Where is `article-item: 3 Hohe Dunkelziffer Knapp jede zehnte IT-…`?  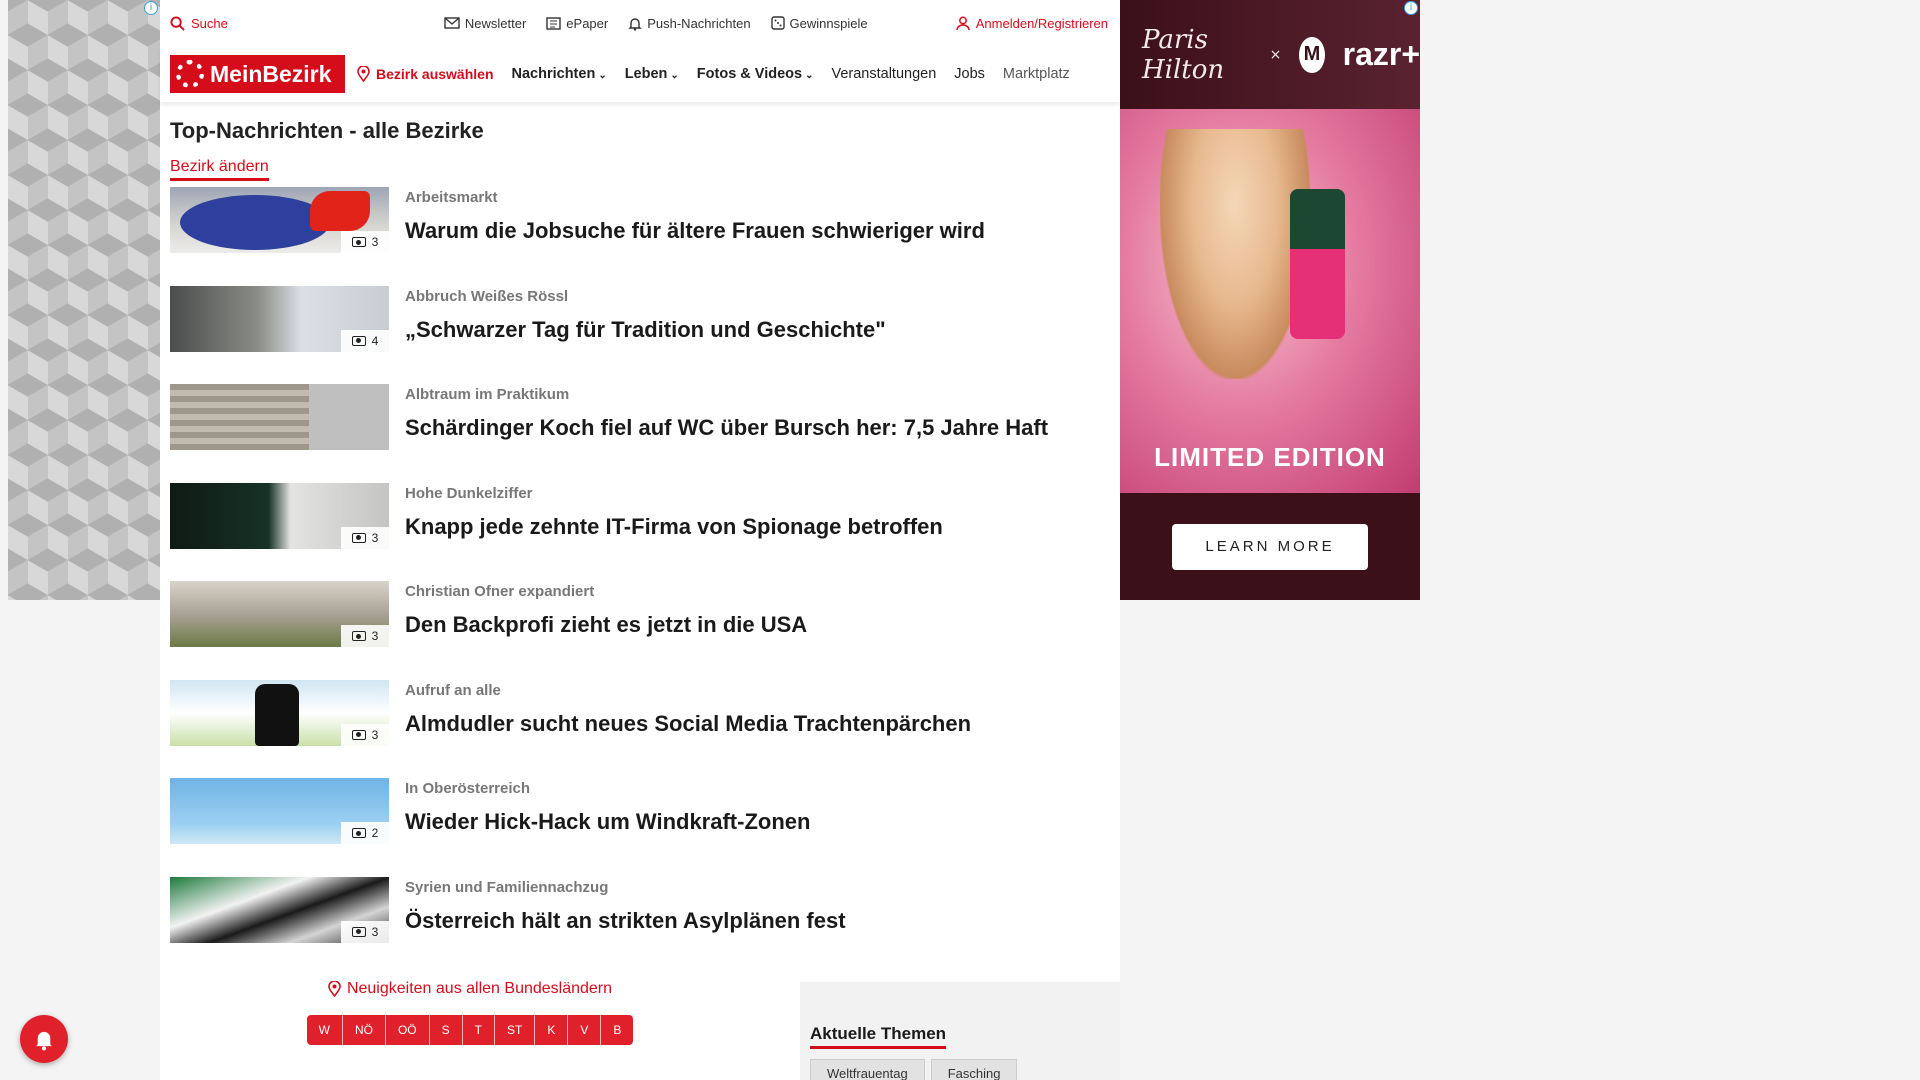 article-item: 3 Hohe Dunkelziffer Knapp jede zehnte IT-… is located at coordinates (640, 532).